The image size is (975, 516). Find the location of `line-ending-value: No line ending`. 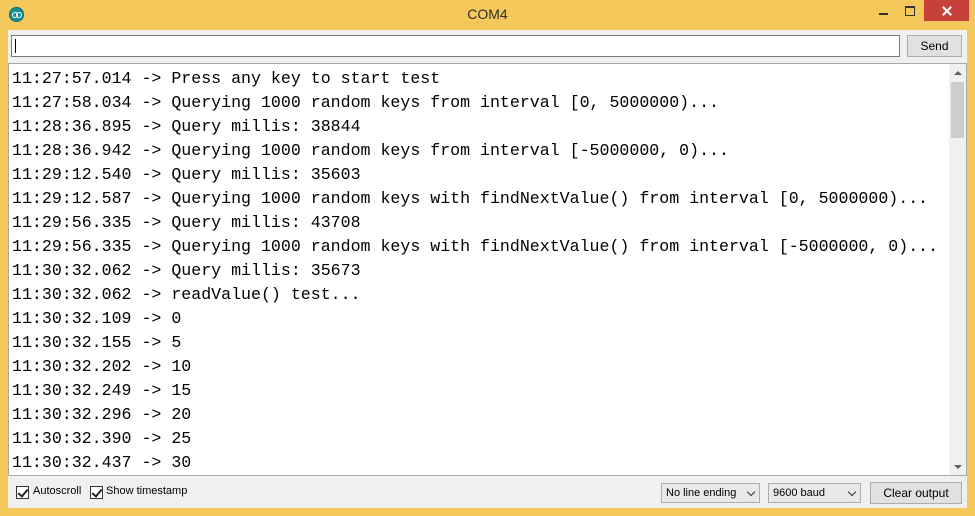

line-ending-value: No line ending is located at coordinates (701, 493).